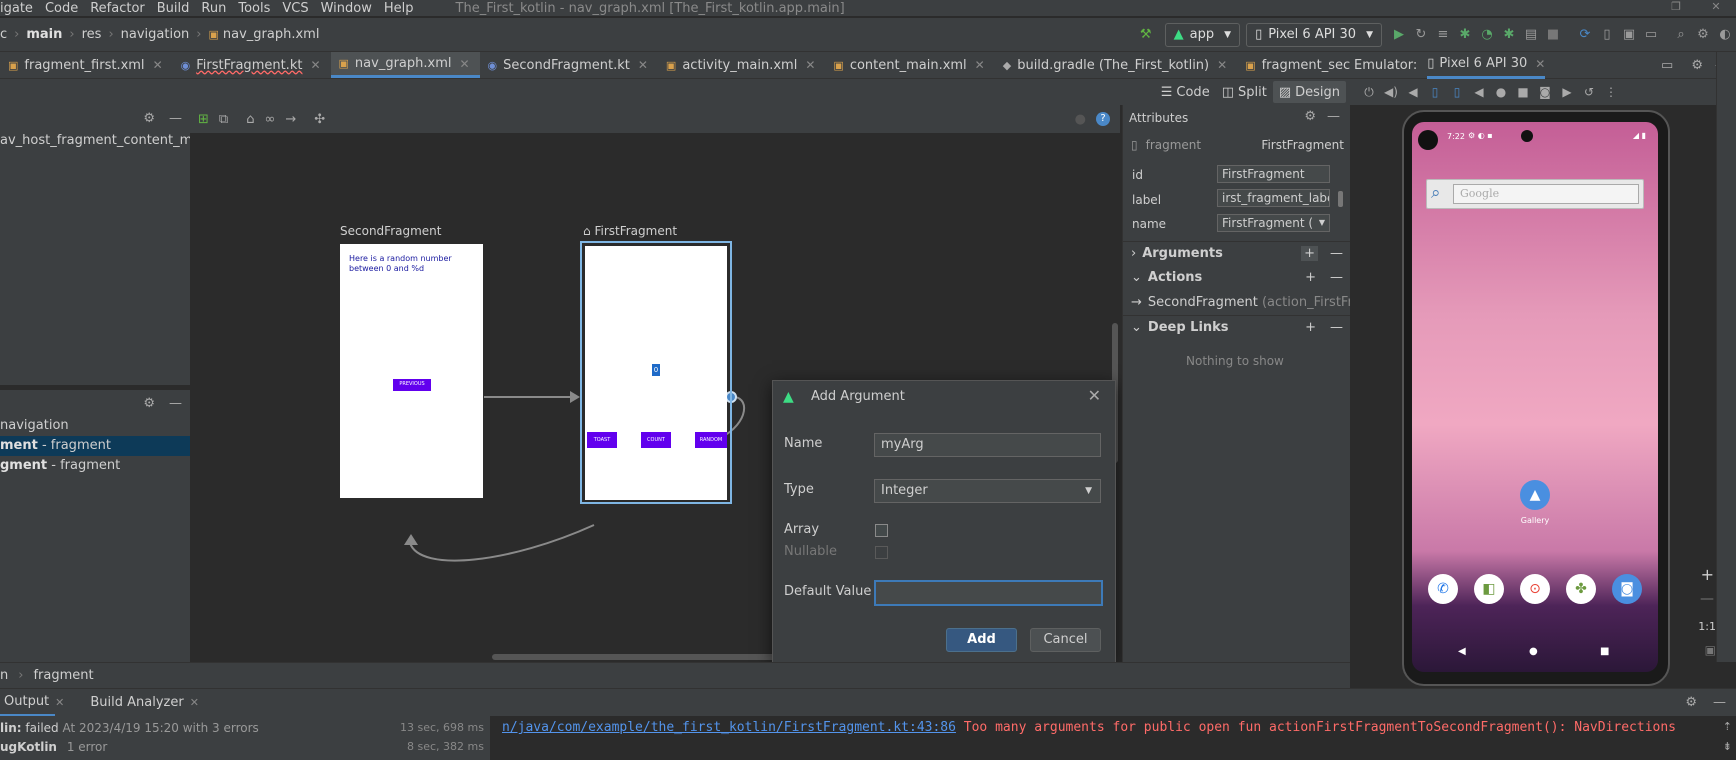  I want to click on tab-fragment-first-xml: ▣ fragment_first.xml ✕, so click(86, 65).